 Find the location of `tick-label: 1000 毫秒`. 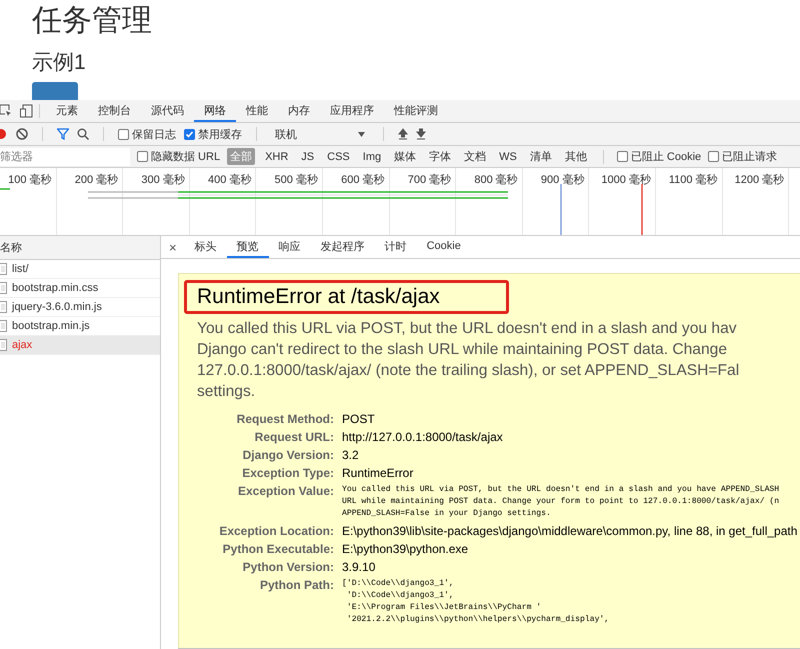

tick-label: 1000 毫秒 is located at coordinates (626, 180).